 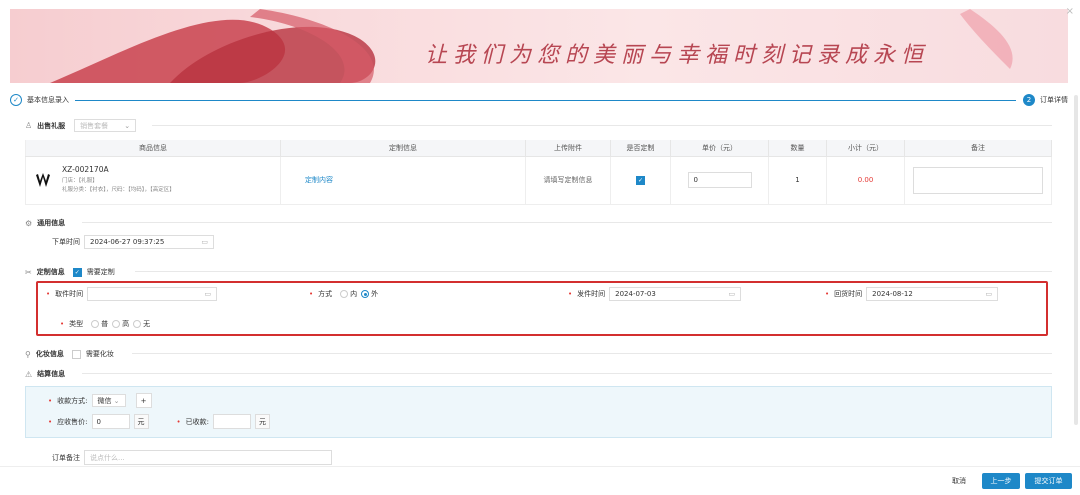 What do you see at coordinates (797, 180) in the screenshot?
I see `quantity-cell: 1` at bounding box center [797, 180].